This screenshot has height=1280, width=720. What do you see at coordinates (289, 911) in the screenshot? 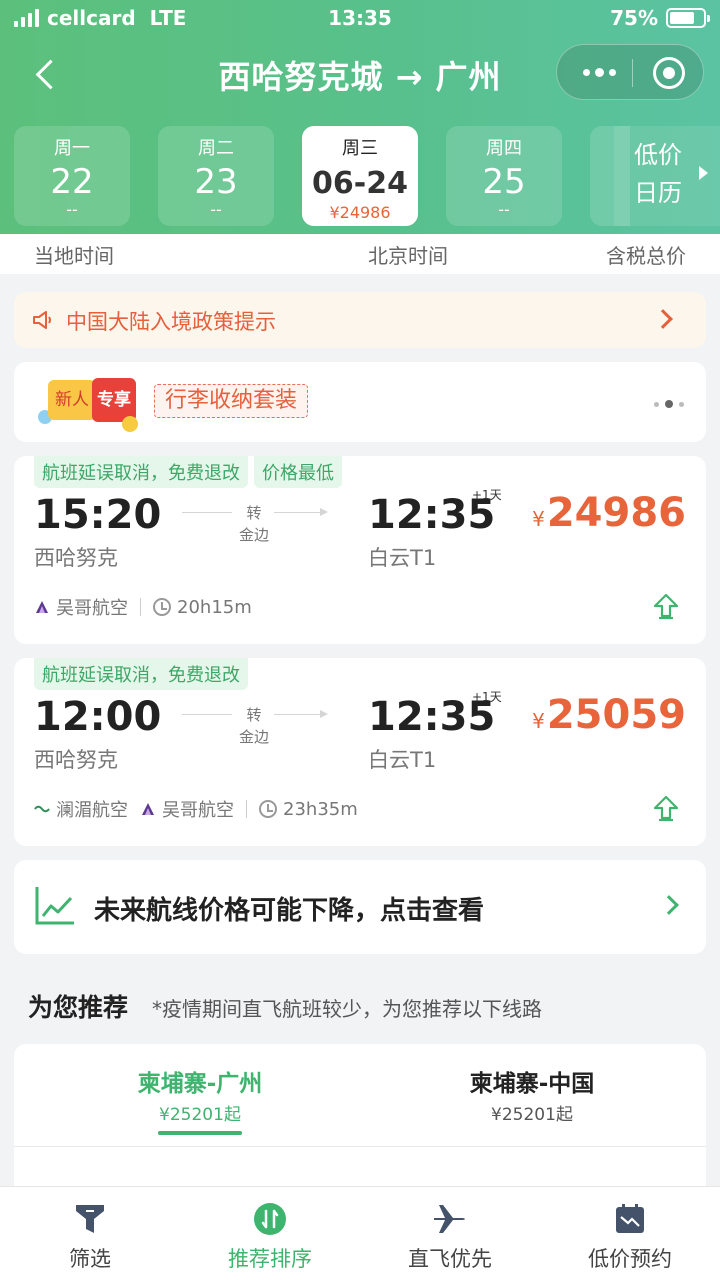
I see `price-trend-text: 未来航线价格可能下降，点击查看` at bounding box center [289, 911].